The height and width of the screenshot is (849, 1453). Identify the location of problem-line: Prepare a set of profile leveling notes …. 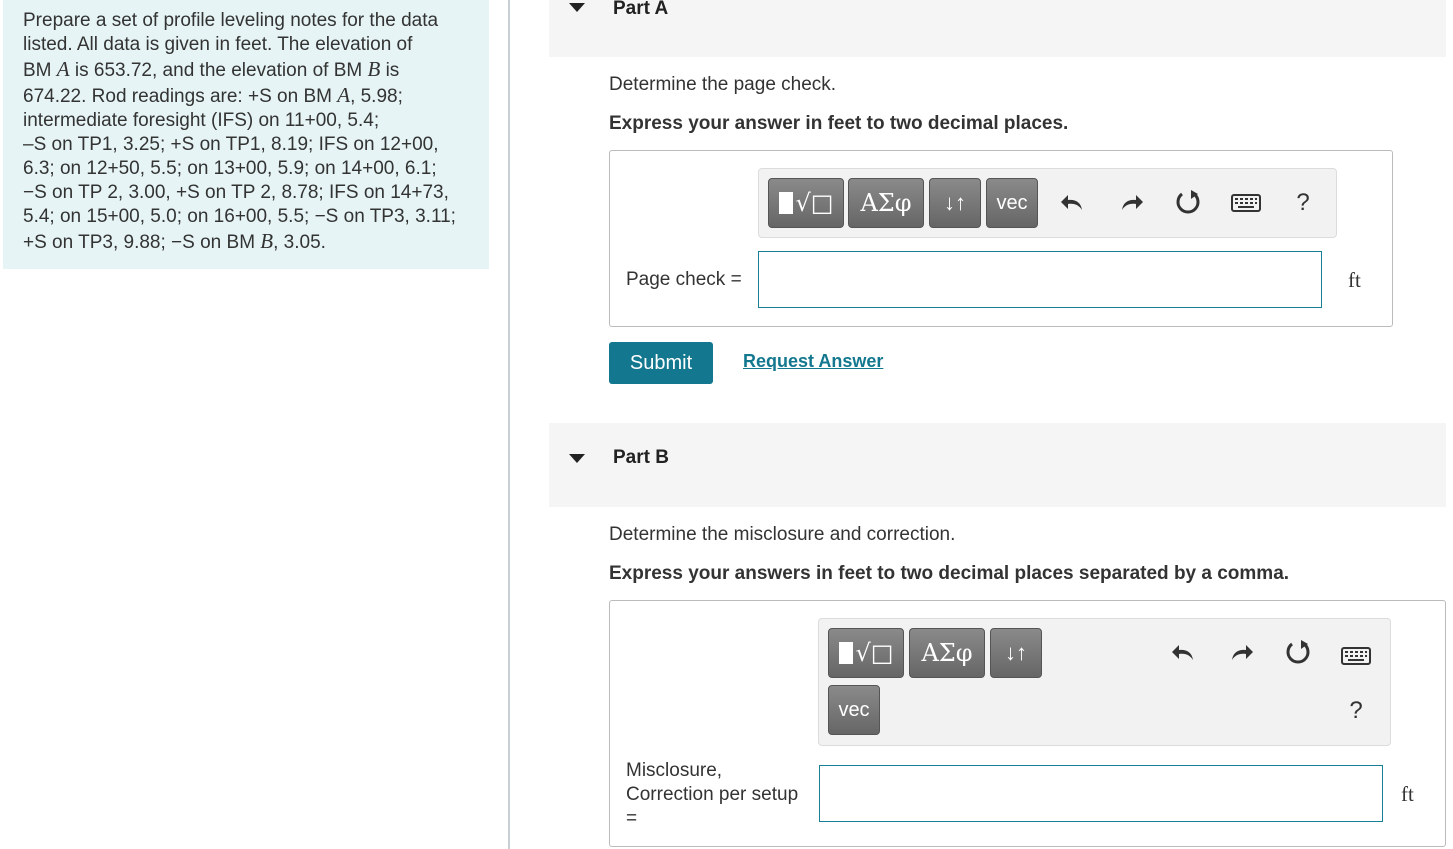
(231, 20).